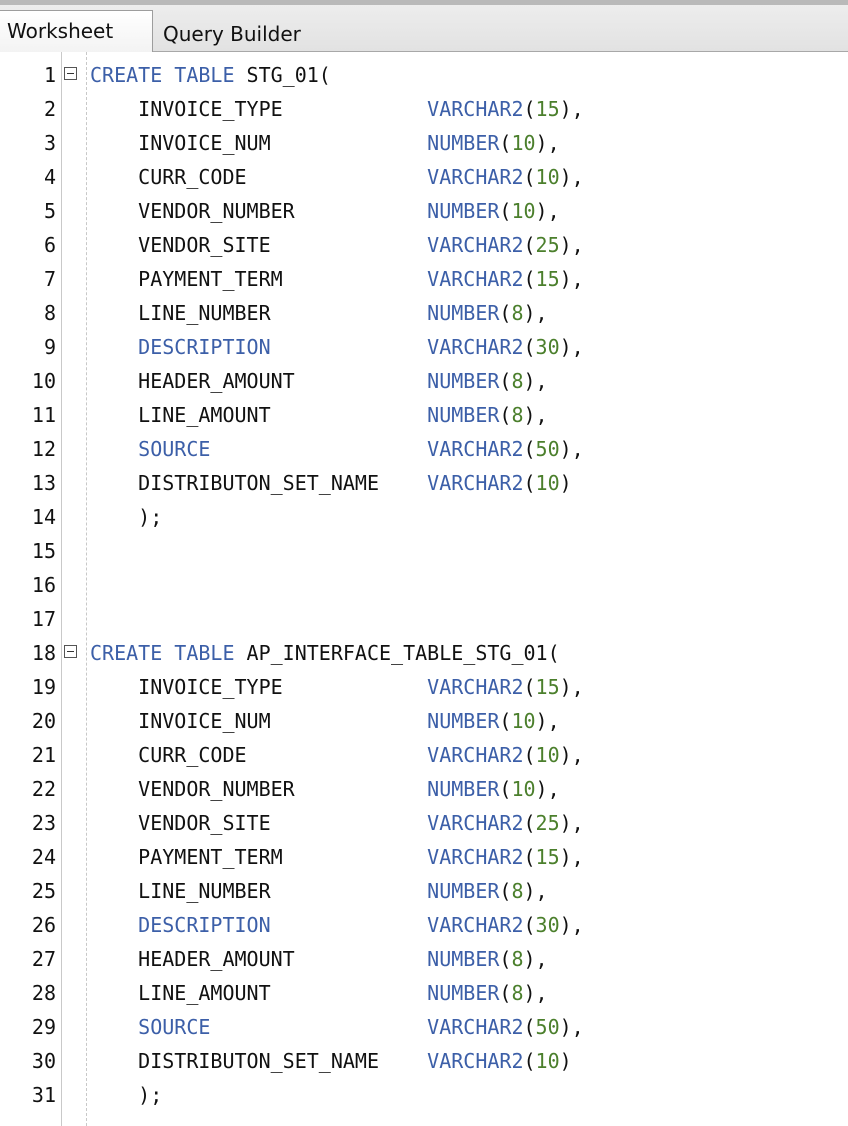 The height and width of the screenshot is (1126, 848). I want to click on code-line: 16, so click(424, 585).